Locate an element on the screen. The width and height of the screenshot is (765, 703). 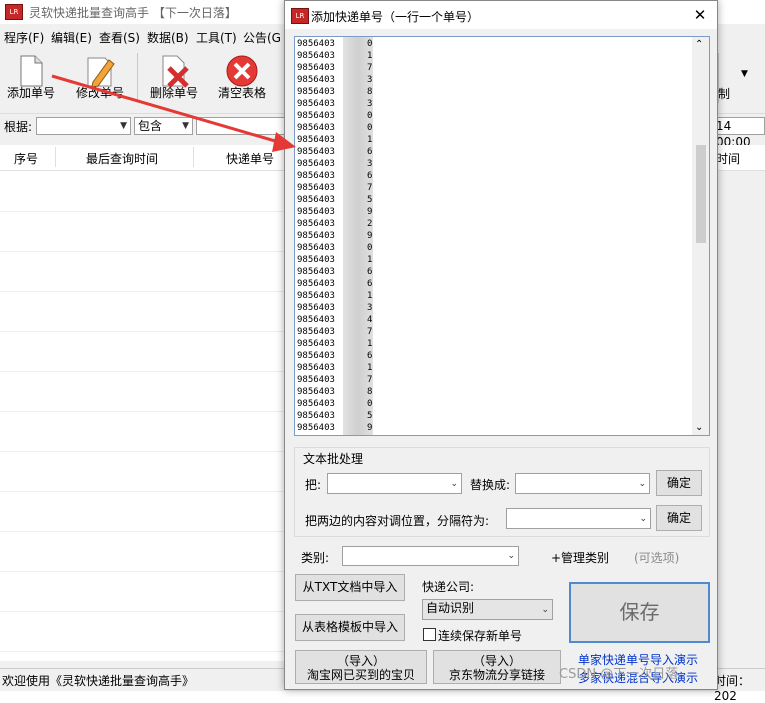
menu-program: 程序(F) is located at coordinates (24, 37).